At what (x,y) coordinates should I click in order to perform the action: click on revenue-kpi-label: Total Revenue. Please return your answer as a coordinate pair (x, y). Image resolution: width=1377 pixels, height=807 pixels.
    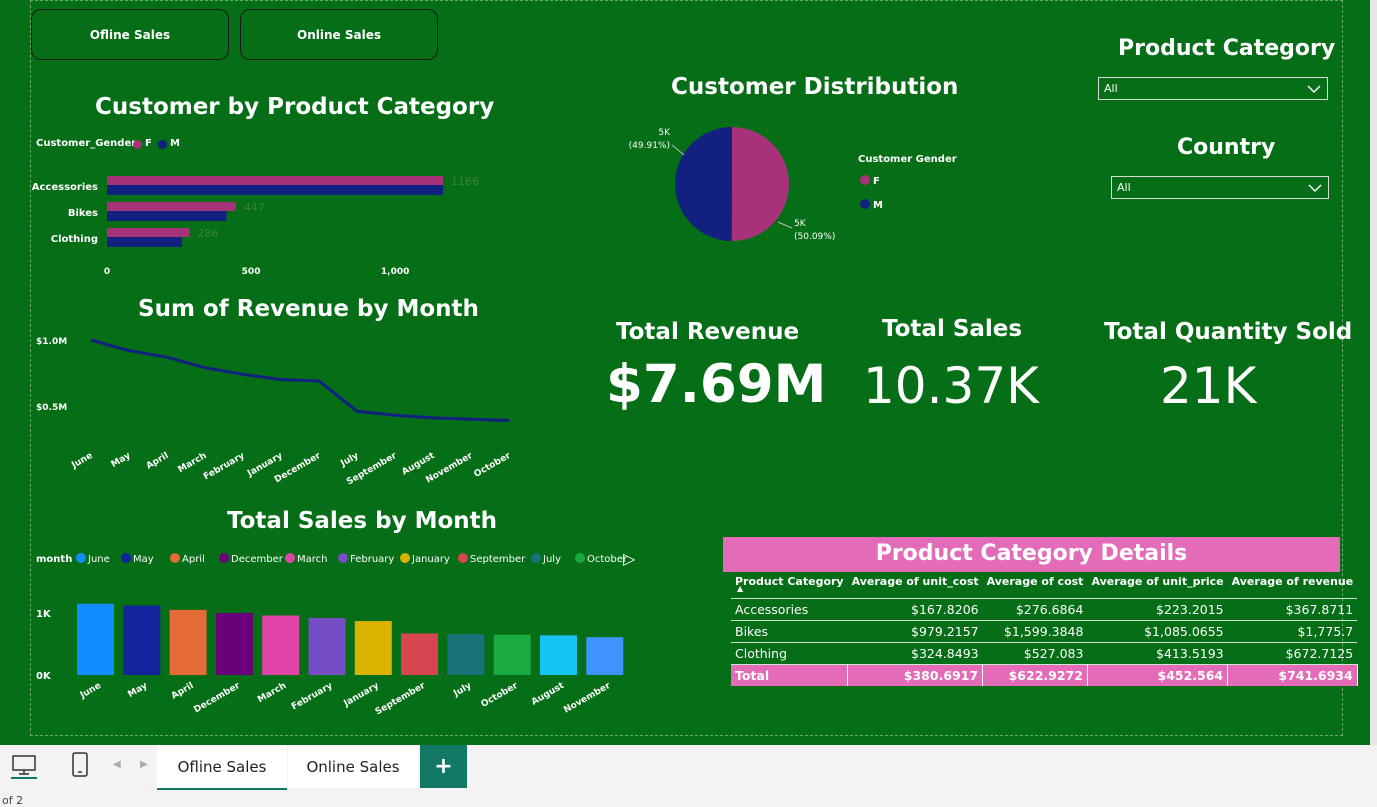
    Looking at the image, I should click on (708, 332).